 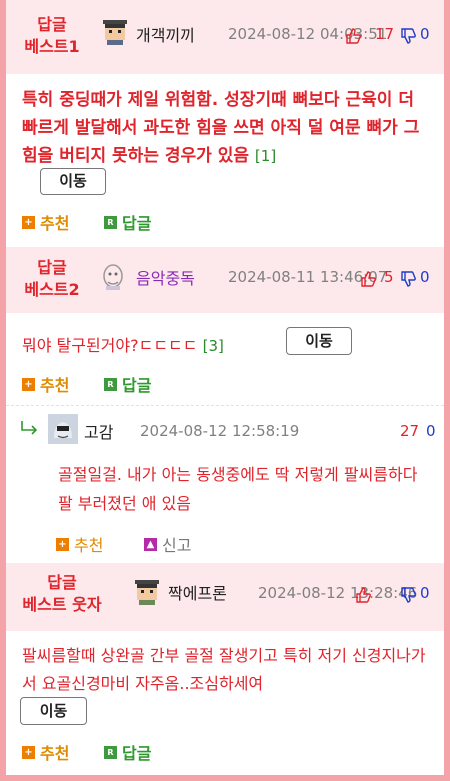 What do you see at coordinates (265, 156) in the screenshot?
I see `reply-count: [1]` at bounding box center [265, 156].